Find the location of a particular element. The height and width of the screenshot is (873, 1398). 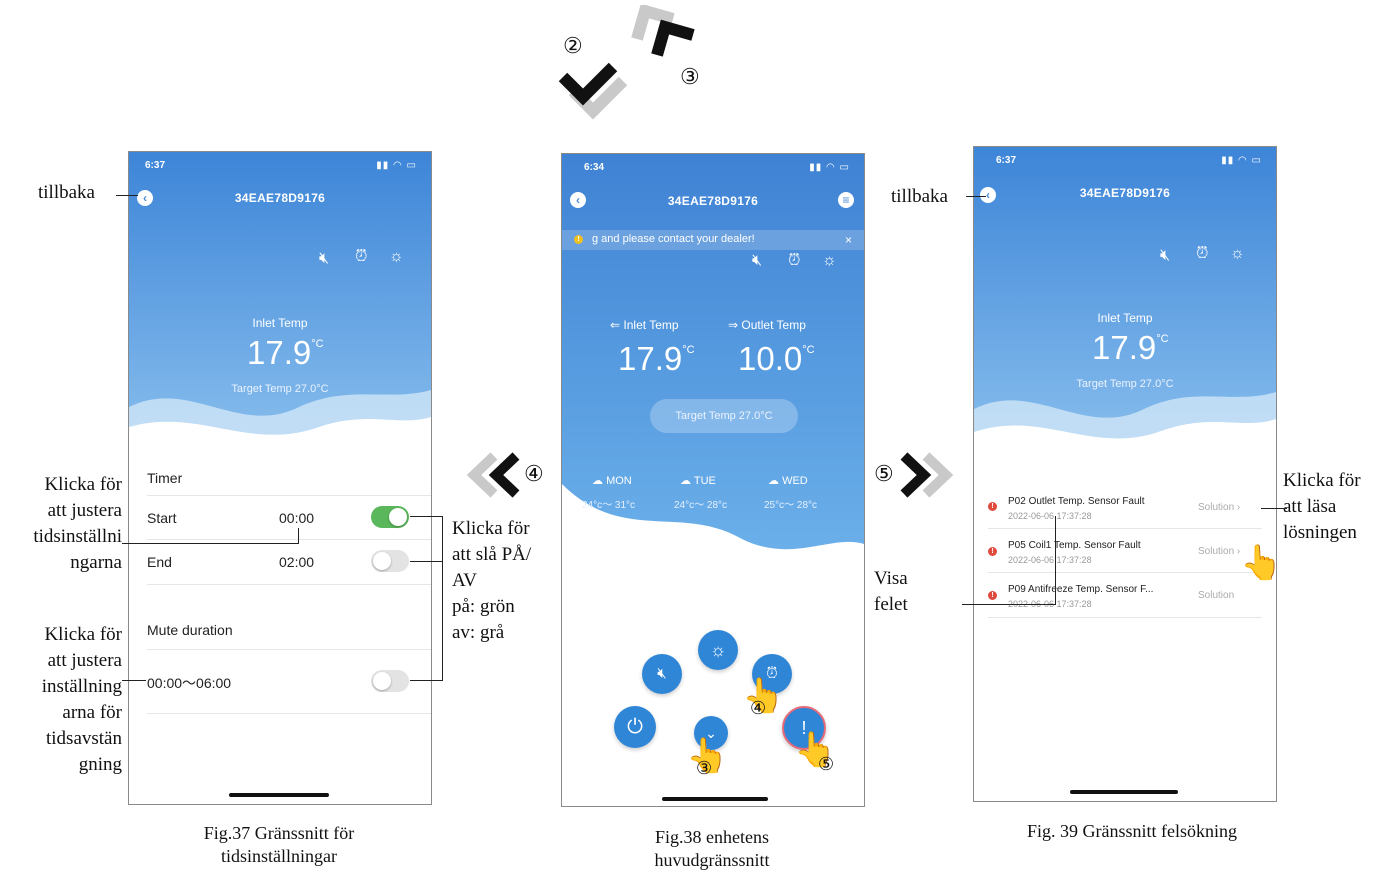

step-3-marker: ③ is located at coordinates (704, 768).